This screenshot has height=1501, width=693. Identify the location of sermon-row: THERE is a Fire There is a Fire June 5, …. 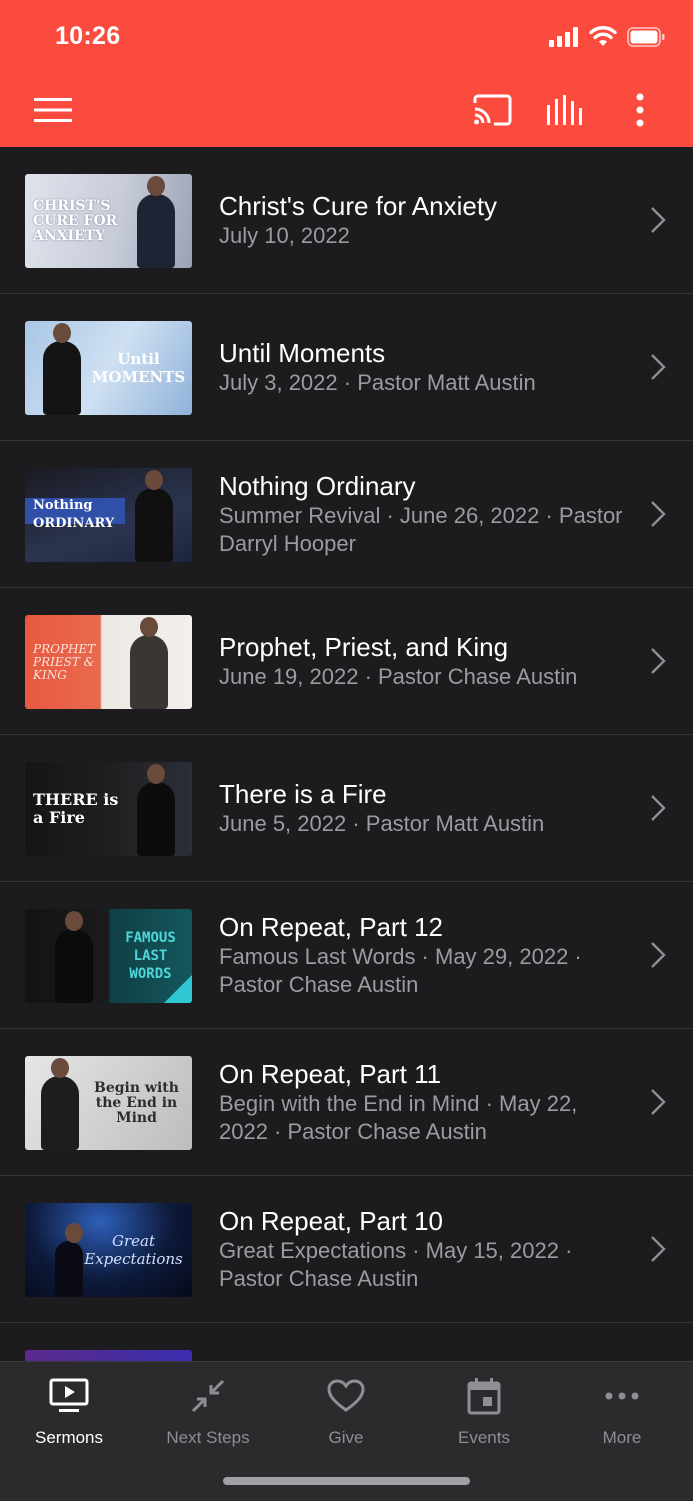
(346, 808).